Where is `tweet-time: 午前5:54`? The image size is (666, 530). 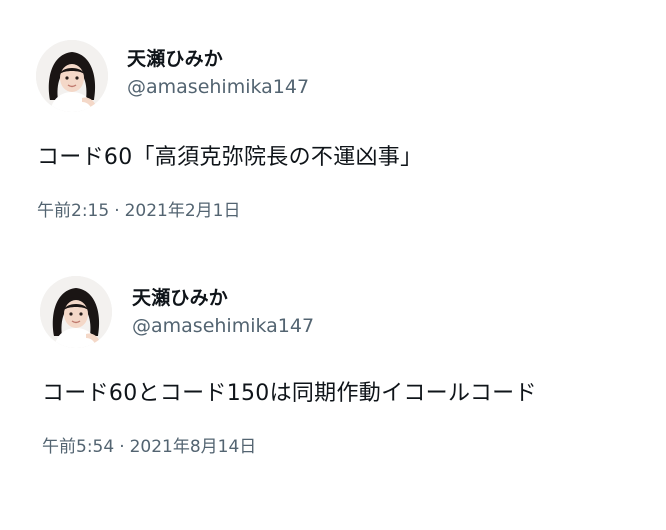
tweet-time: 午前5:54 is located at coordinates (78, 447).